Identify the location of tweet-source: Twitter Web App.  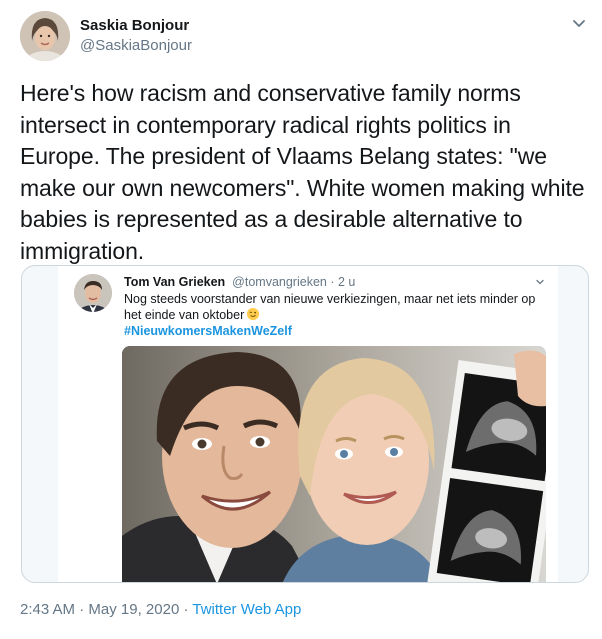
(246, 609).